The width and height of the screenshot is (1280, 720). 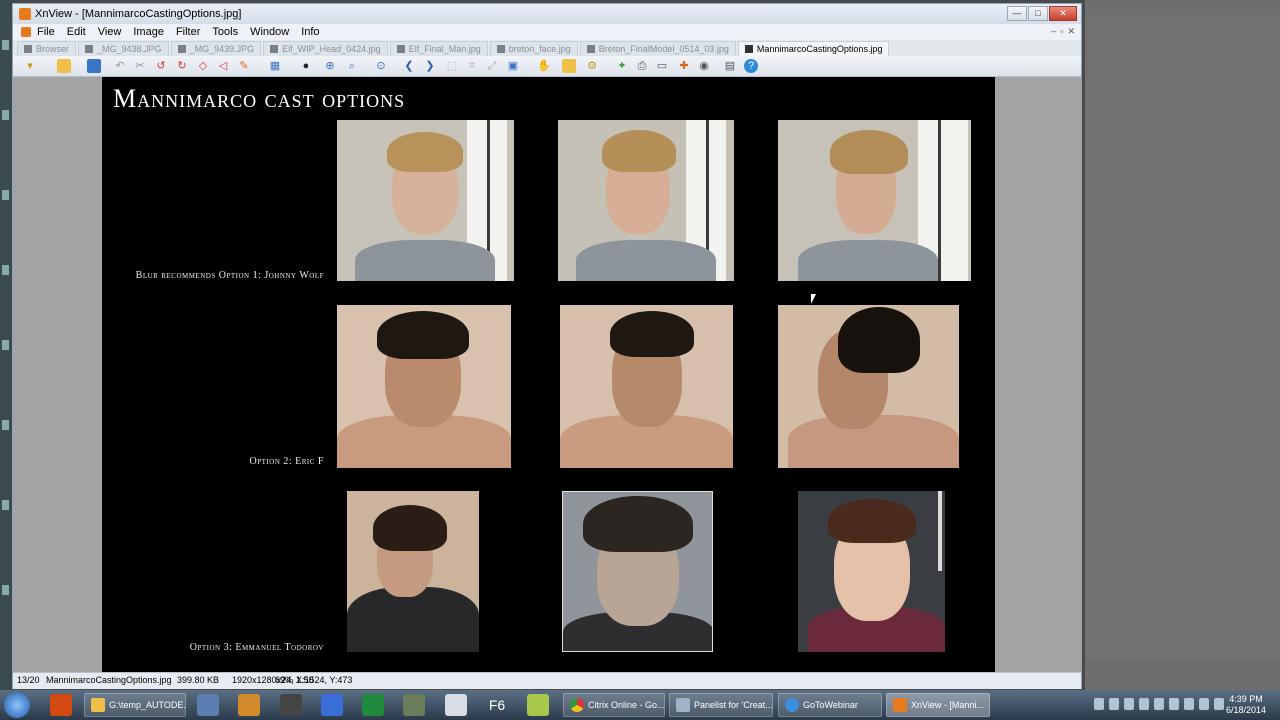 I want to click on tab-image: Elf_WIP_Head_0424.jpg, so click(x=325, y=48).